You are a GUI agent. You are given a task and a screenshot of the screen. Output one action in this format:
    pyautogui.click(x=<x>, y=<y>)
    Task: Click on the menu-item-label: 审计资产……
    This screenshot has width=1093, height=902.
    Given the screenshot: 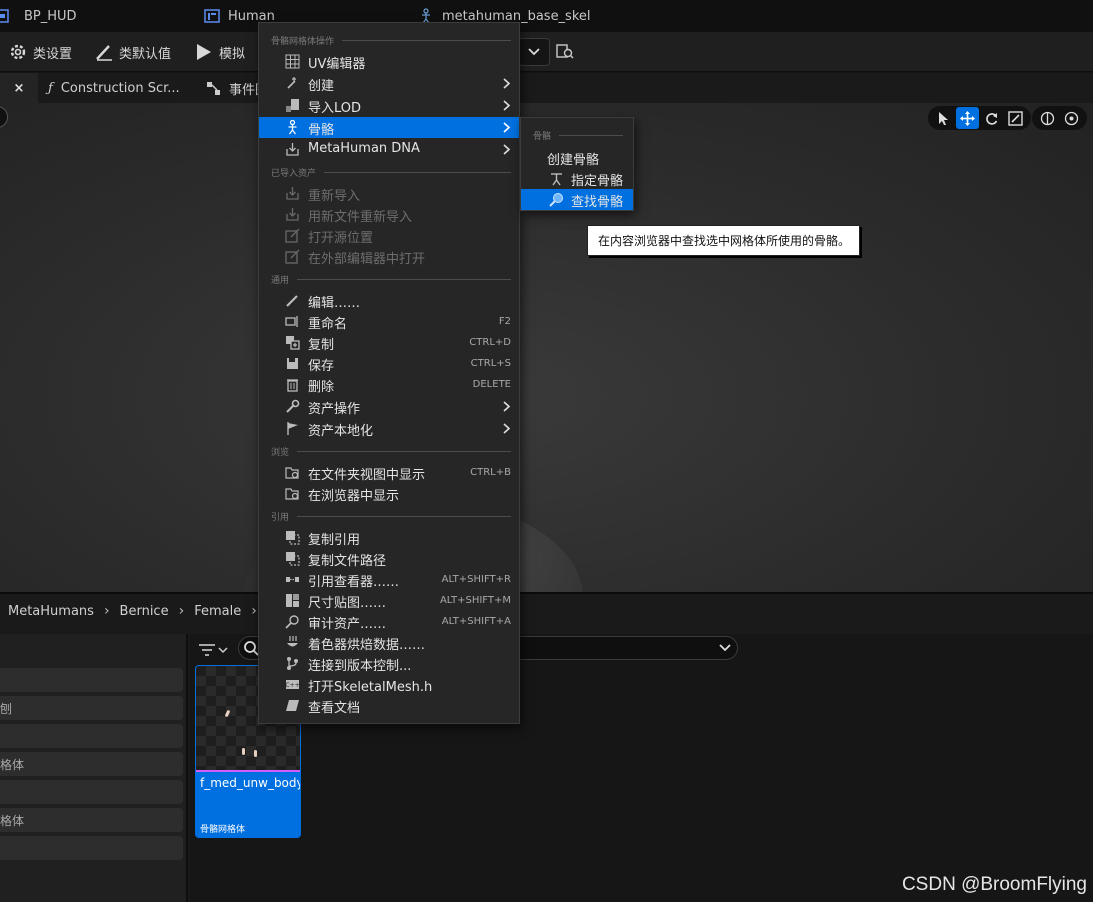 What is the action you would take?
    pyautogui.click(x=347, y=624)
    